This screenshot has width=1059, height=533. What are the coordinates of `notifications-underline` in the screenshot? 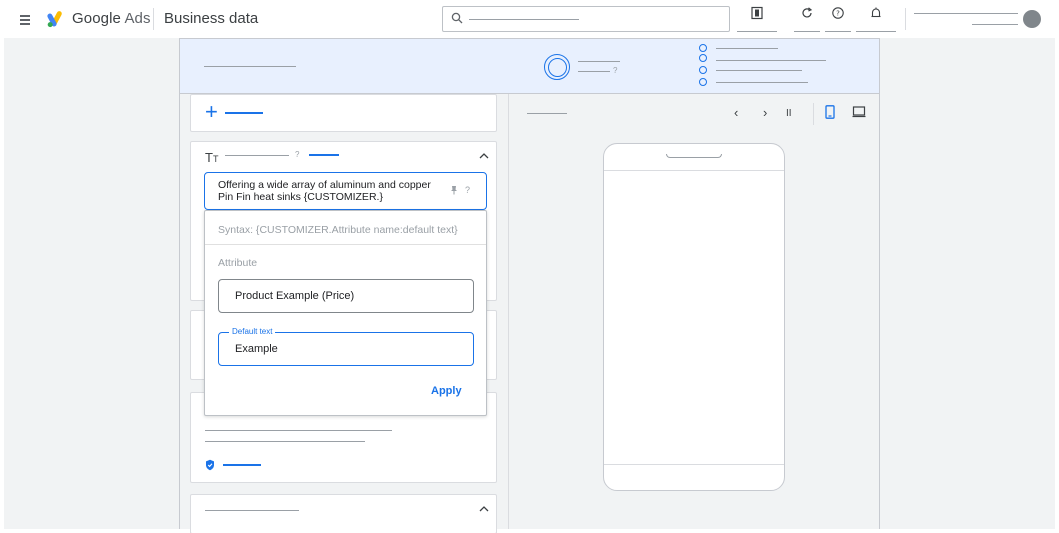 It's located at (876, 31).